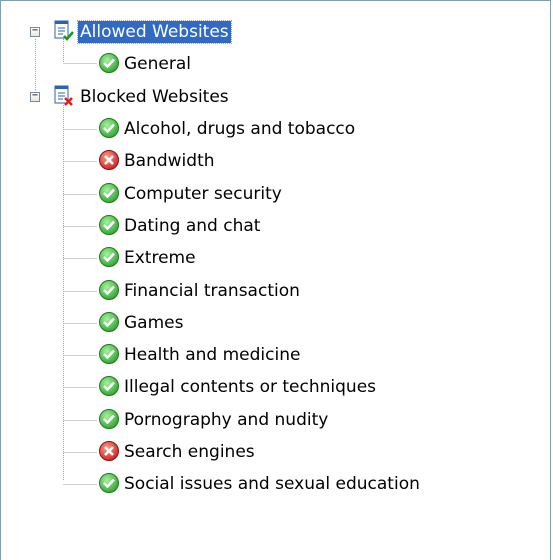  Describe the element at coordinates (203, 194) in the screenshot. I see `tree-item-computer-security: Computer security` at that location.